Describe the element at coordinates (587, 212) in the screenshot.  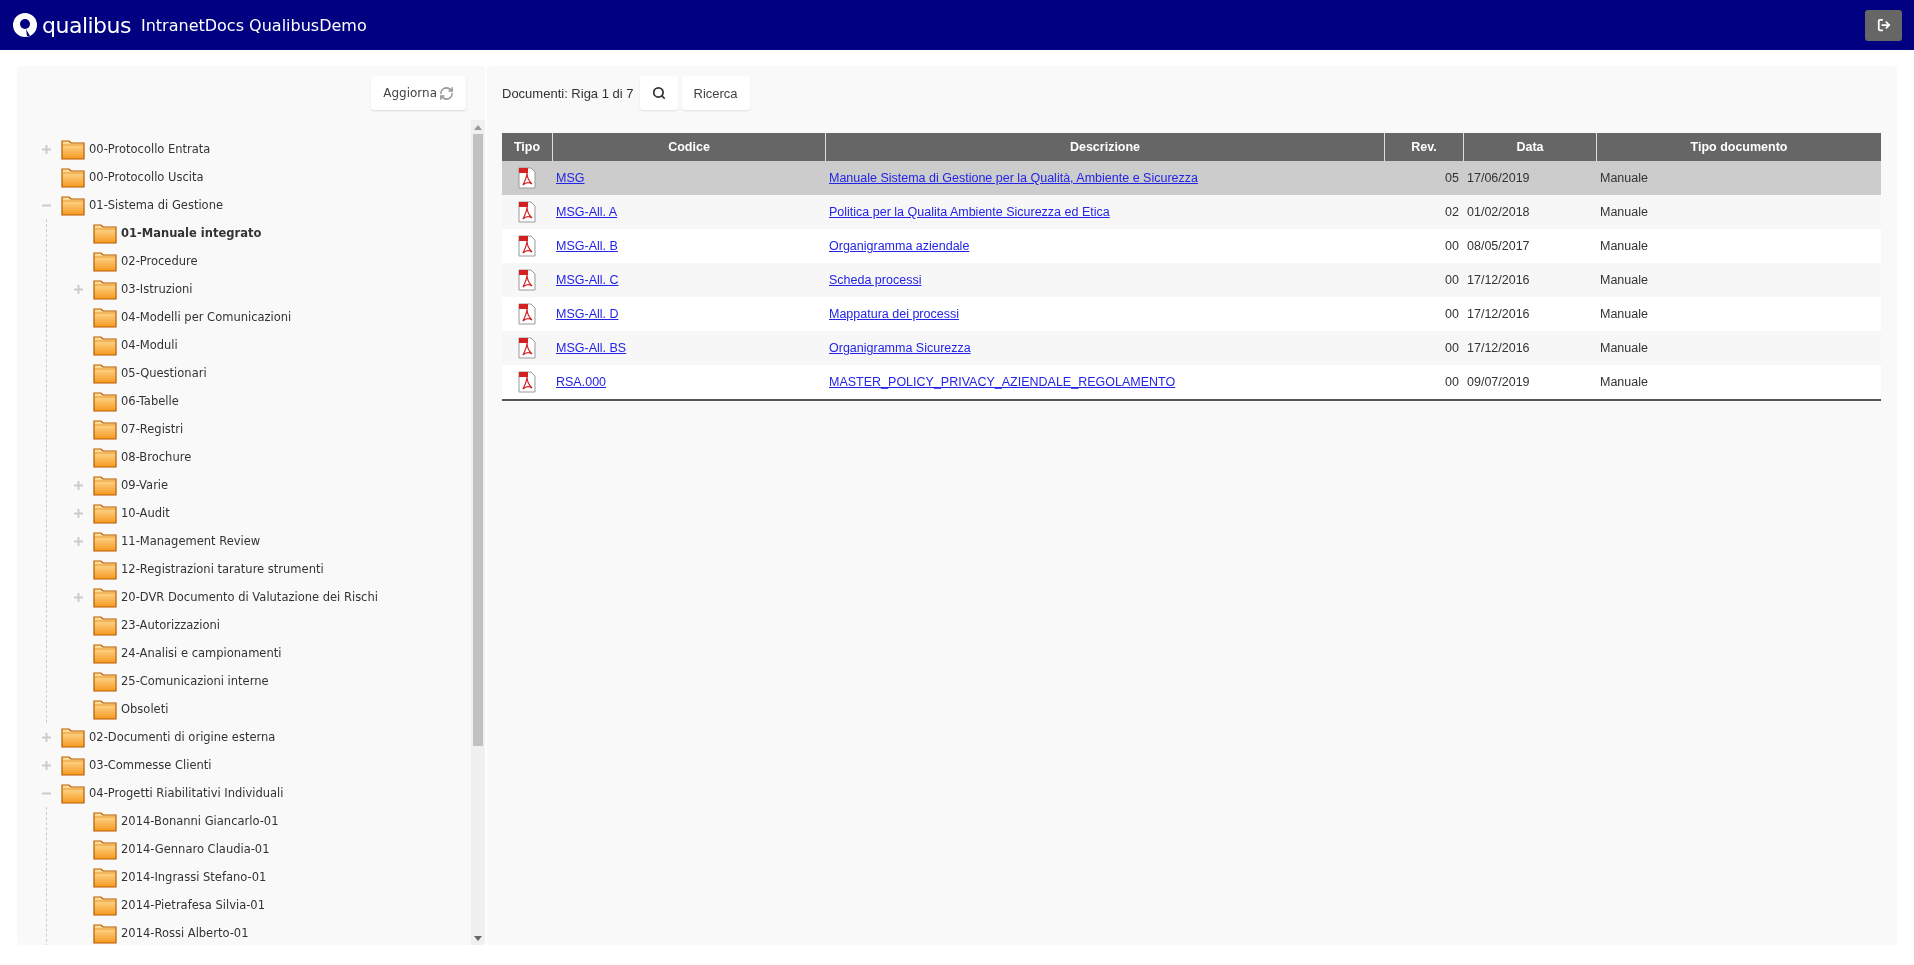
I see `code-link: MSG-All. A` at that location.